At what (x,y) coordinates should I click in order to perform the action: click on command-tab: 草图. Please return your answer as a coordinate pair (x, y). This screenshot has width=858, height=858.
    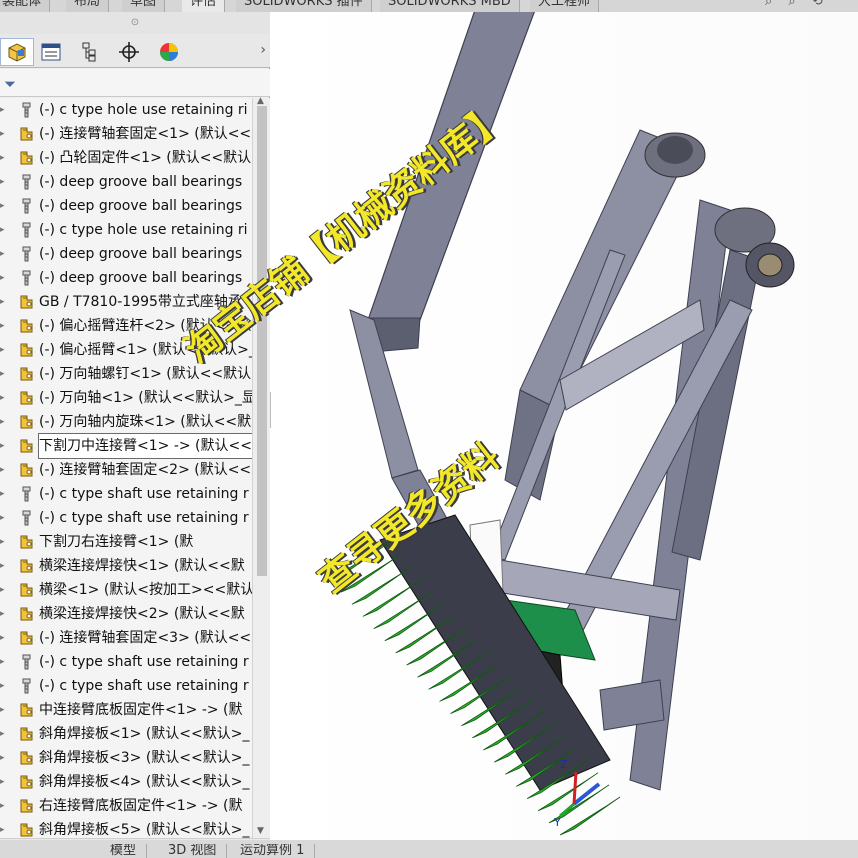
    Looking at the image, I should click on (144, 6).